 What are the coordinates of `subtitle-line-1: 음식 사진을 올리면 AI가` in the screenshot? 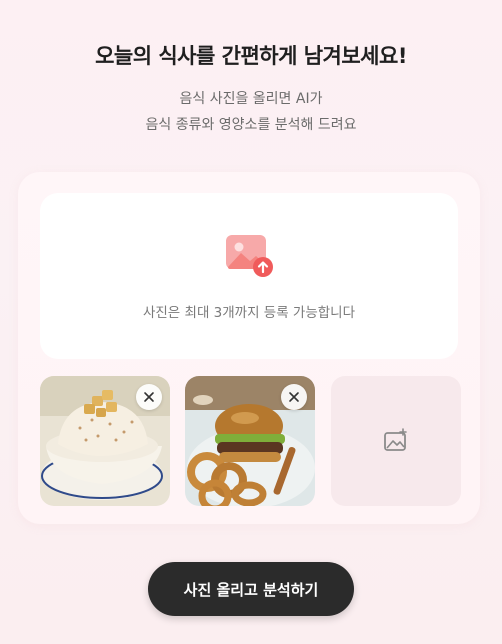 It's located at (251, 99).